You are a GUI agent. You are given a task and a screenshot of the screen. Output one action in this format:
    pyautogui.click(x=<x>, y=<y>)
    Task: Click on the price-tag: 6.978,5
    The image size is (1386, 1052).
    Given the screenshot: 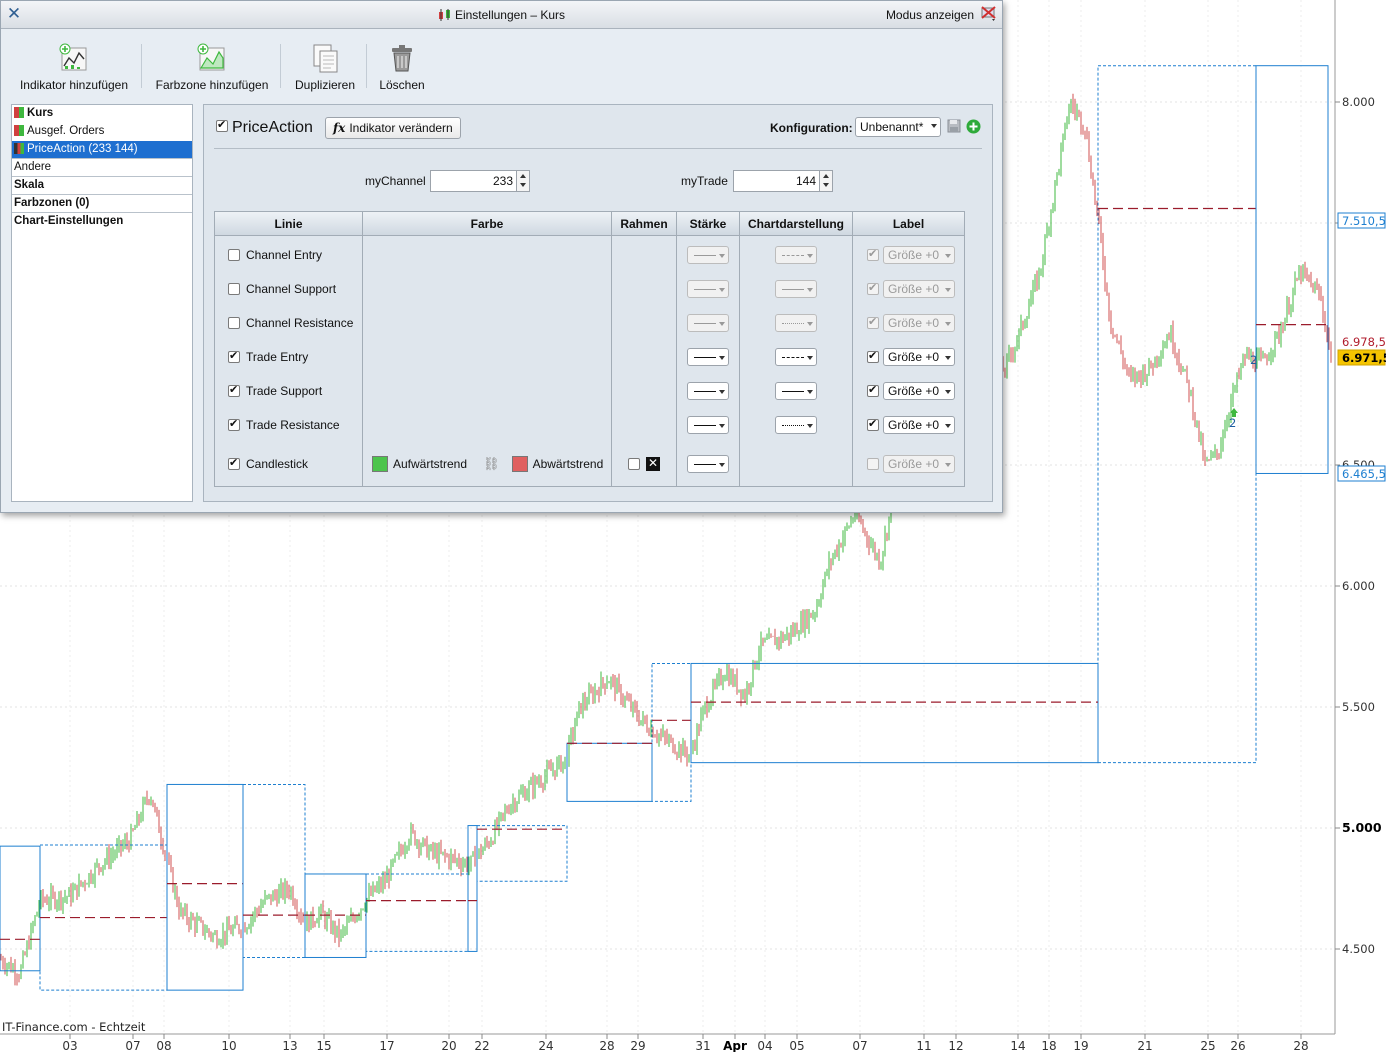 What is the action you would take?
    pyautogui.click(x=1364, y=342)
    